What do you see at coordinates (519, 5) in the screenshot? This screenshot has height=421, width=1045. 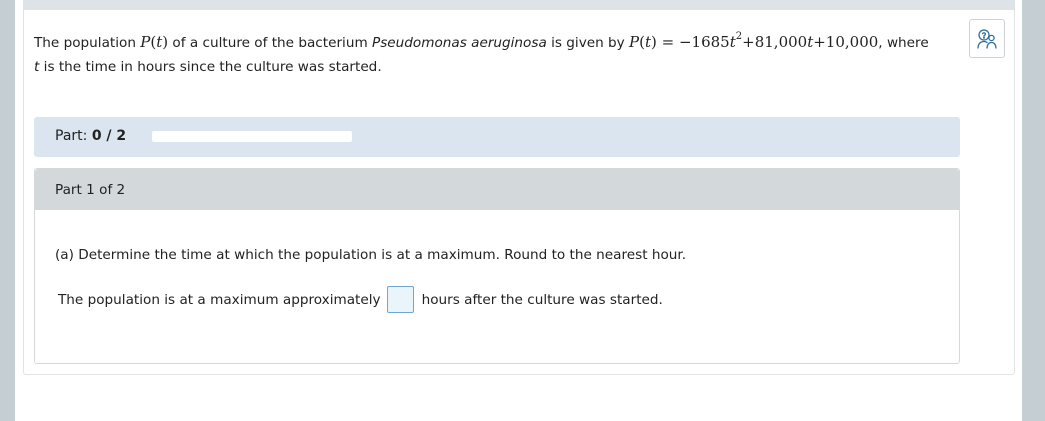 I see `card-top-bar` at bounding box center [519, 5].